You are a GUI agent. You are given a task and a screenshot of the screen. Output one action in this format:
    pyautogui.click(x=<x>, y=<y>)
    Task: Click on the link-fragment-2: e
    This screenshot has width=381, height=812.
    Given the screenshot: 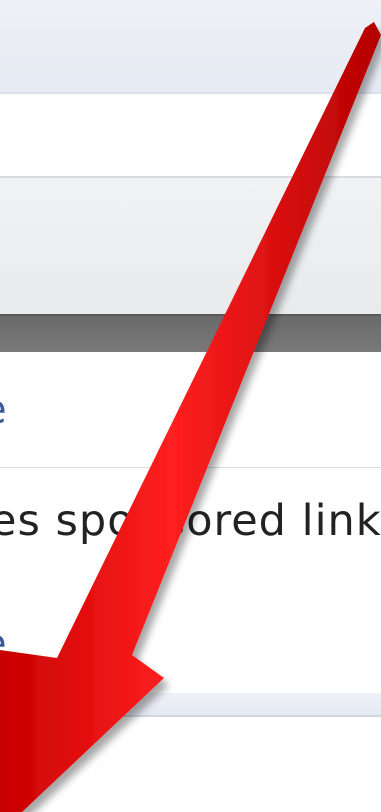 What is the action you would take?
    pyautogui.click(x=3, y=644)
    